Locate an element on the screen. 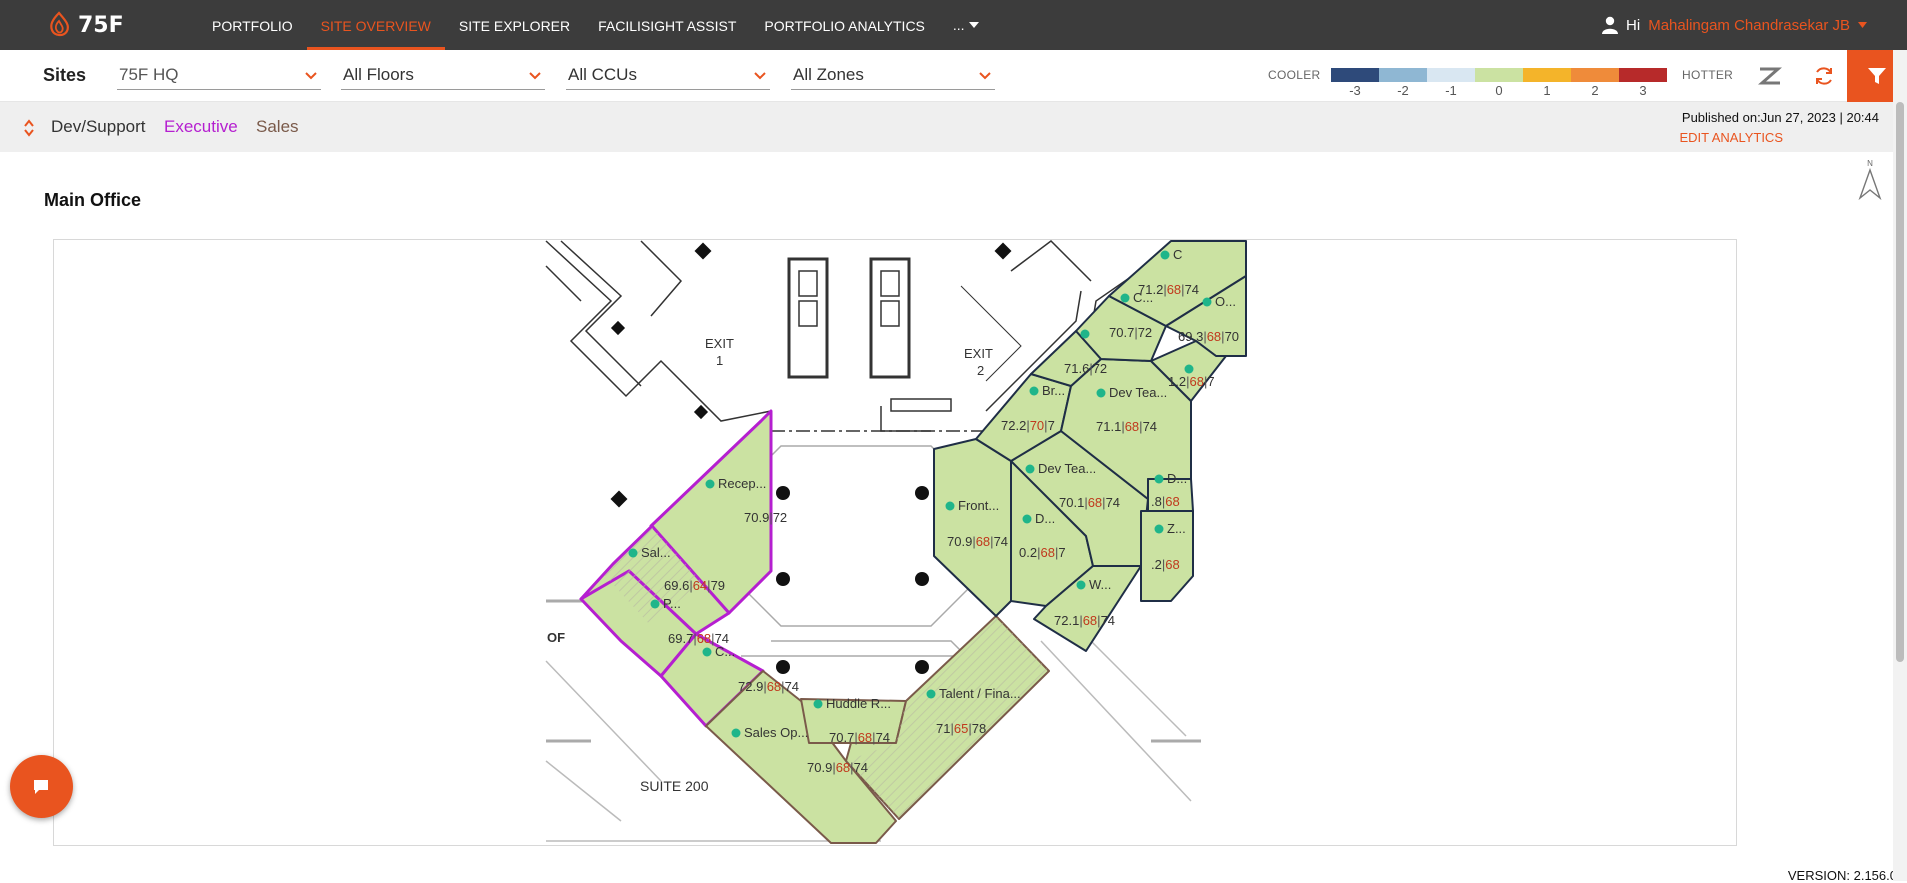 The height and width of the screenshot is (883, 1907). sort-toggle-icon is located at coordinates (29, 128).